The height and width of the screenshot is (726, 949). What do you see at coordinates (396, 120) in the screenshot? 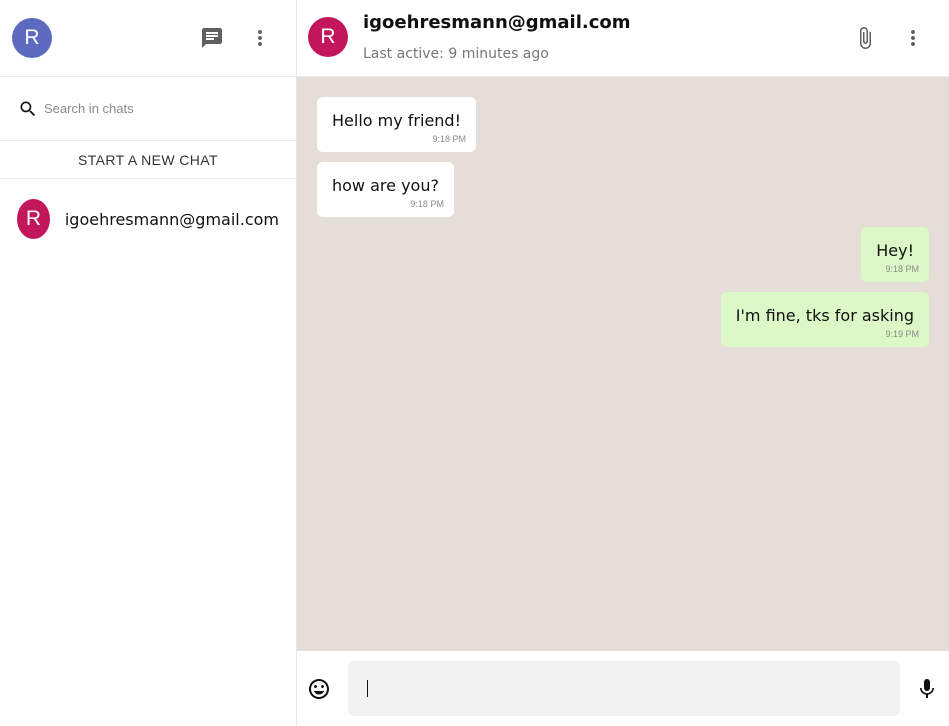
I see `message-text: Hello my friend!` at bounding box center [396, 120].